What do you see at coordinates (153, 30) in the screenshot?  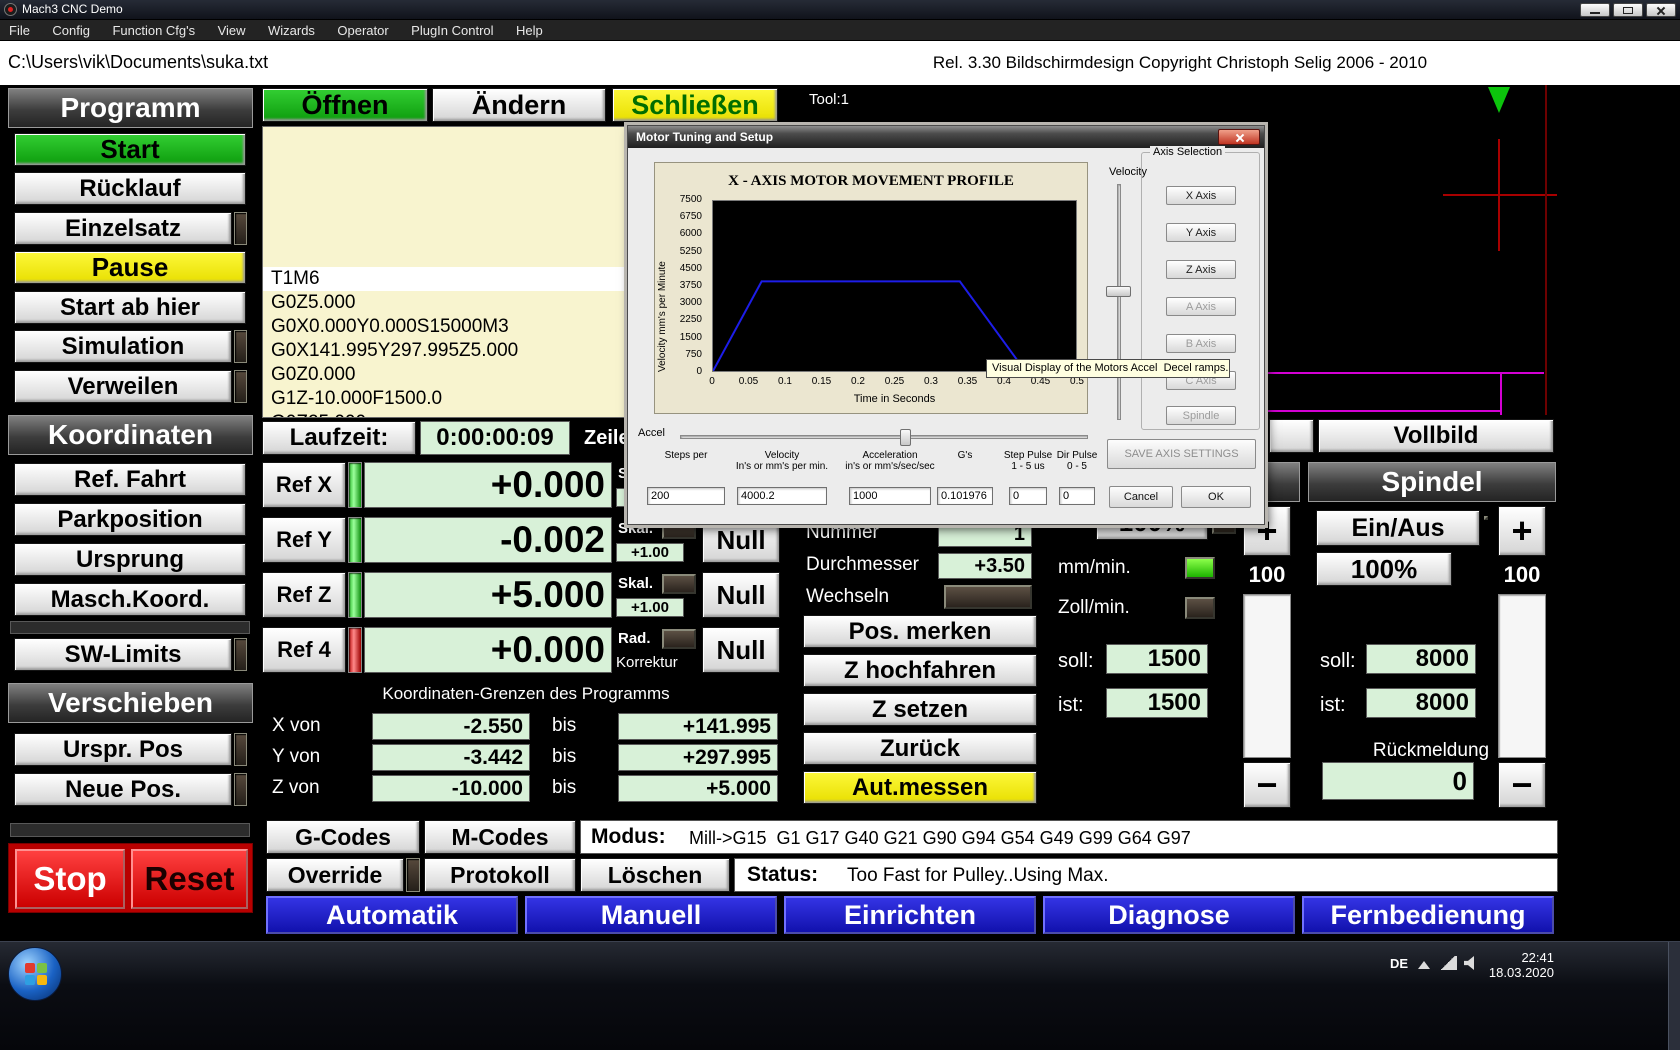 I see `menu-function-cfgs: Function Cfg's` at bounding box center [153, 30].